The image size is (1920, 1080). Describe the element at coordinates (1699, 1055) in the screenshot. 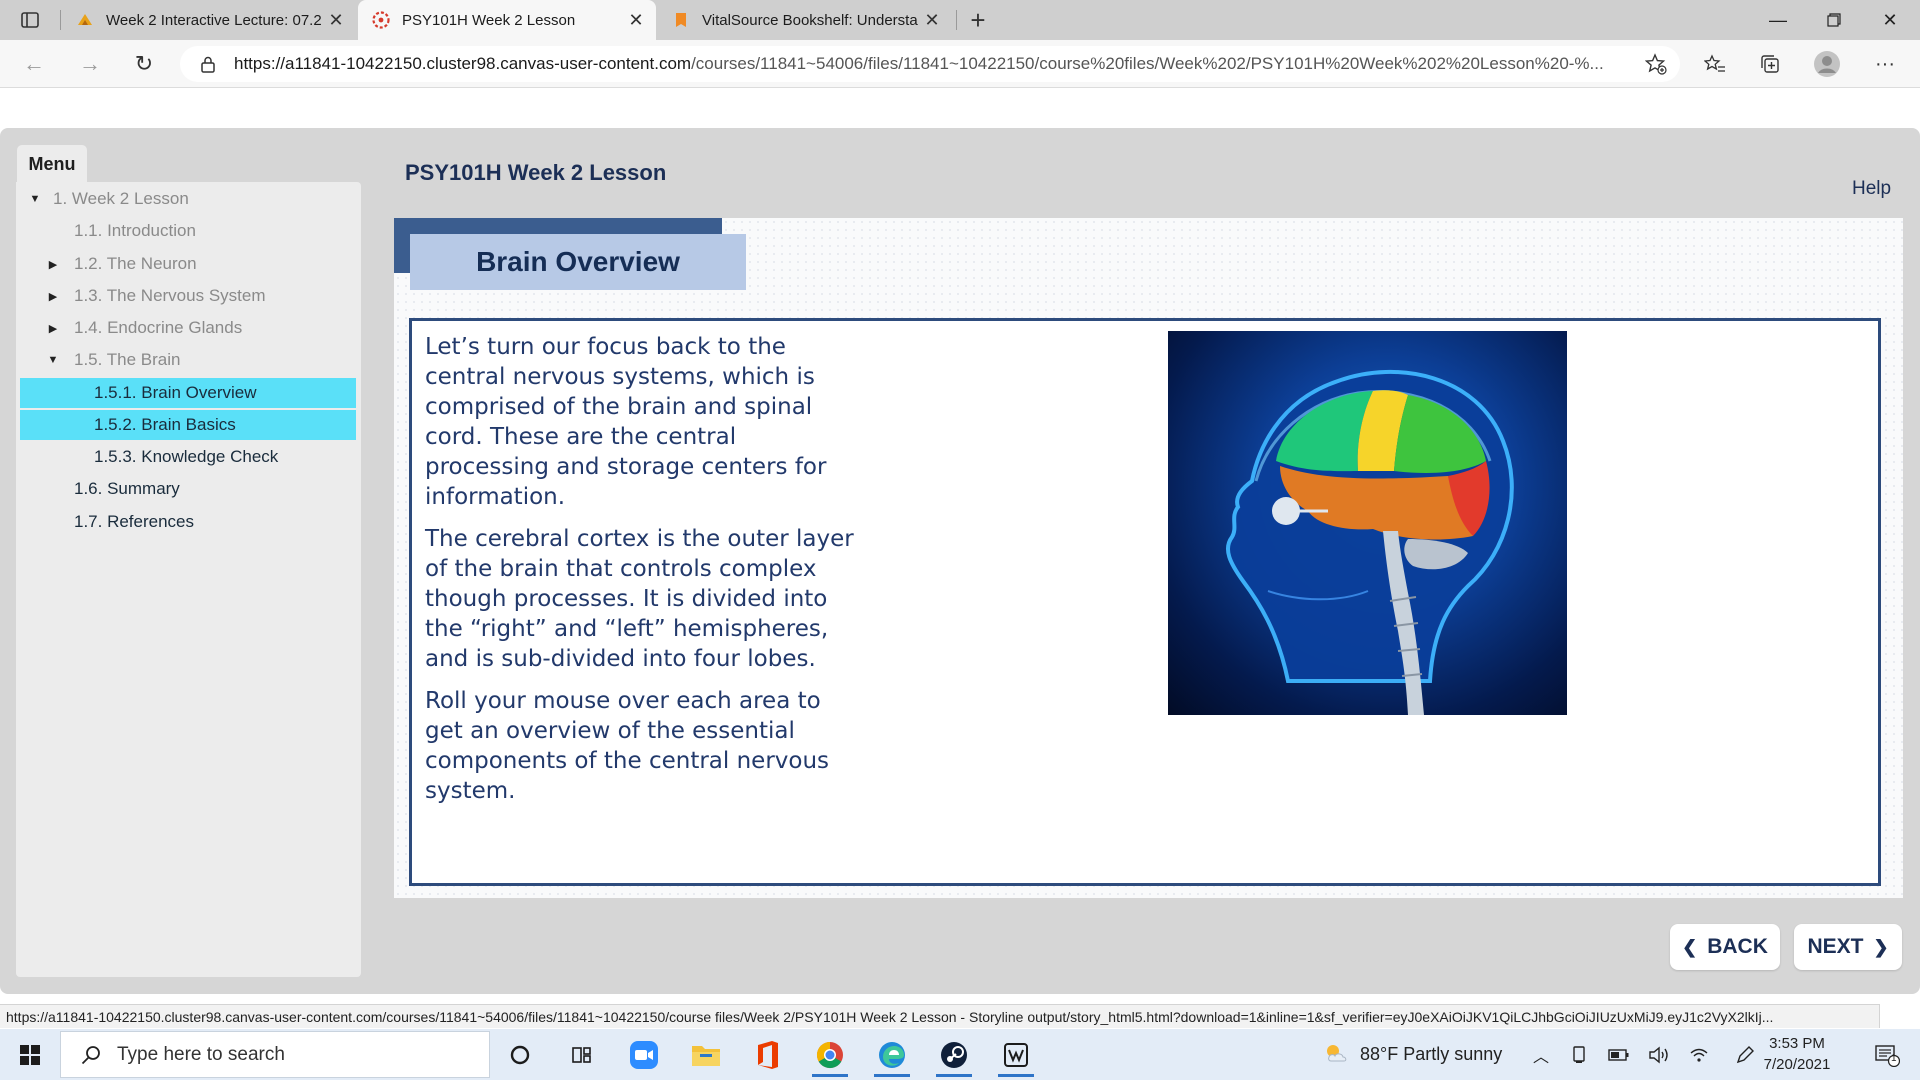

I see `wifi-icon` at that location.